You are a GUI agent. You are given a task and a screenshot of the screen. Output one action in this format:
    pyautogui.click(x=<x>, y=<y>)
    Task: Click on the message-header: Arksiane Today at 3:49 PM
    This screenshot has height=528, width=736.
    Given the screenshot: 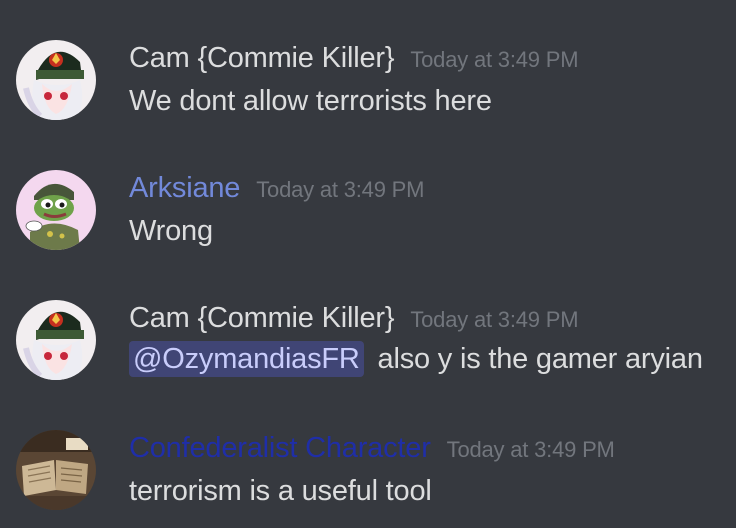 What is the action you would take?
    pyautogui.click(x=276, y=188)
    